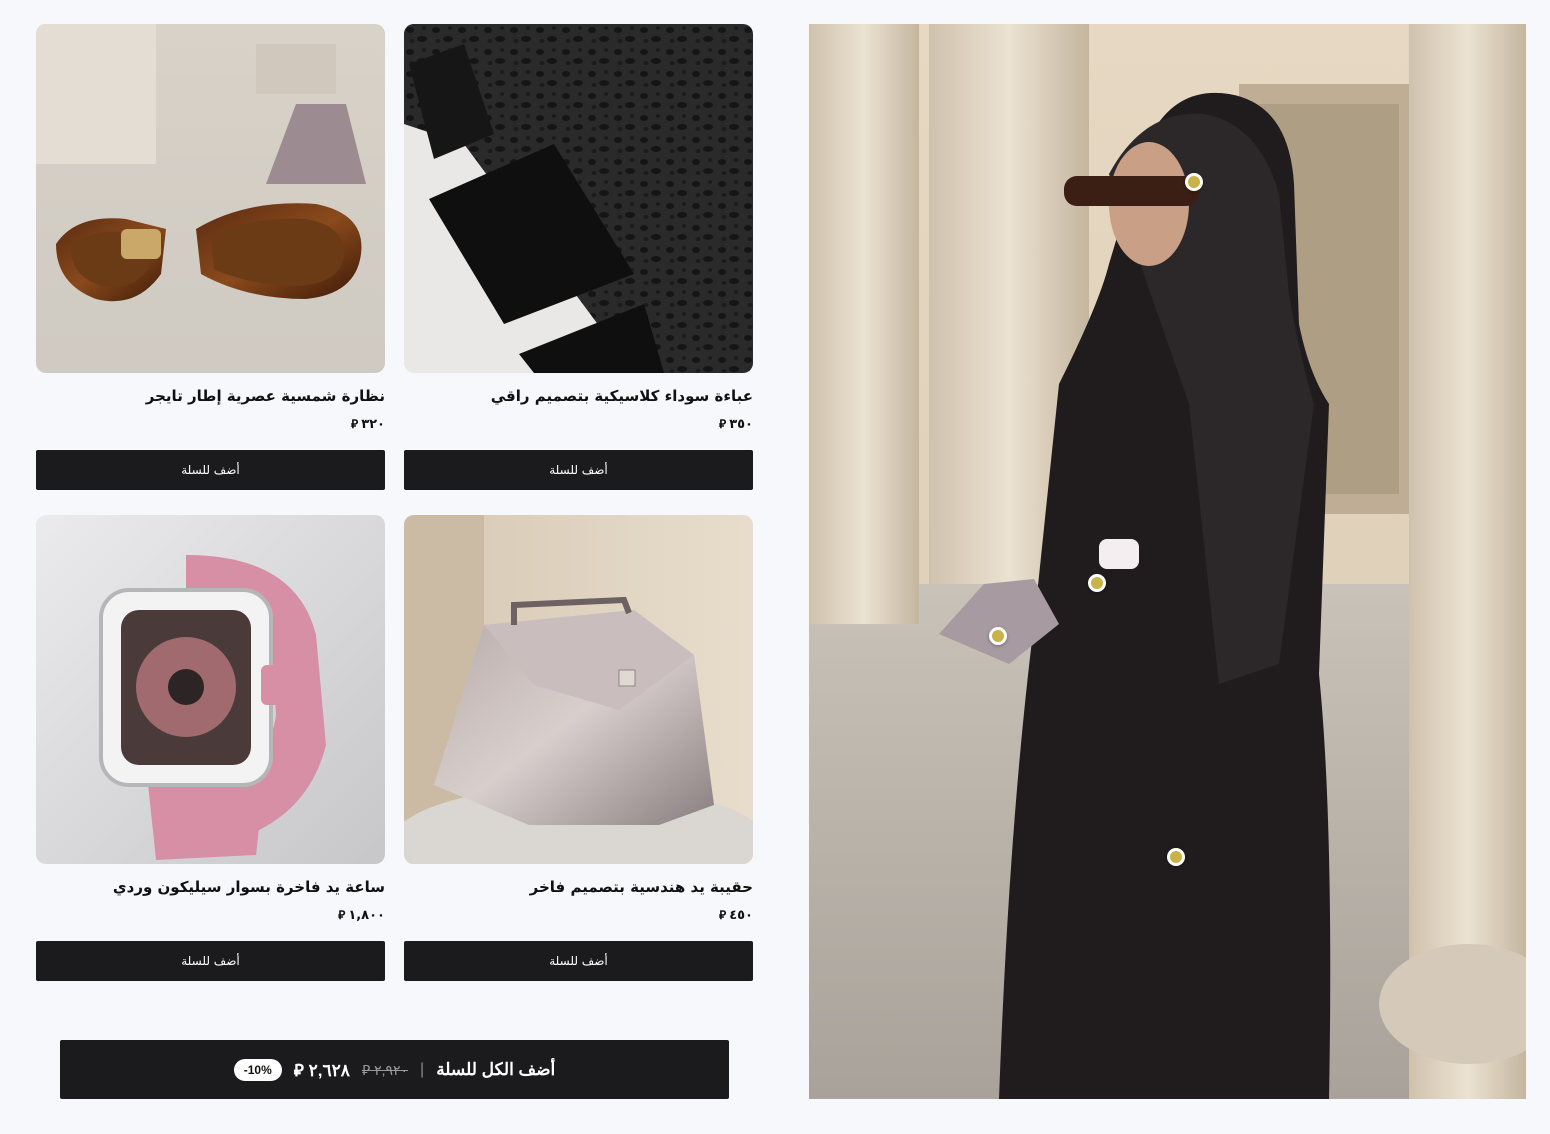 The height and width of the screenshot is (1134, 1550). What do you see at coordinates (736, 424) in the screenshot?
I see `product-price: ٣٥٠ ⃁` at bounding box center [736, 424].